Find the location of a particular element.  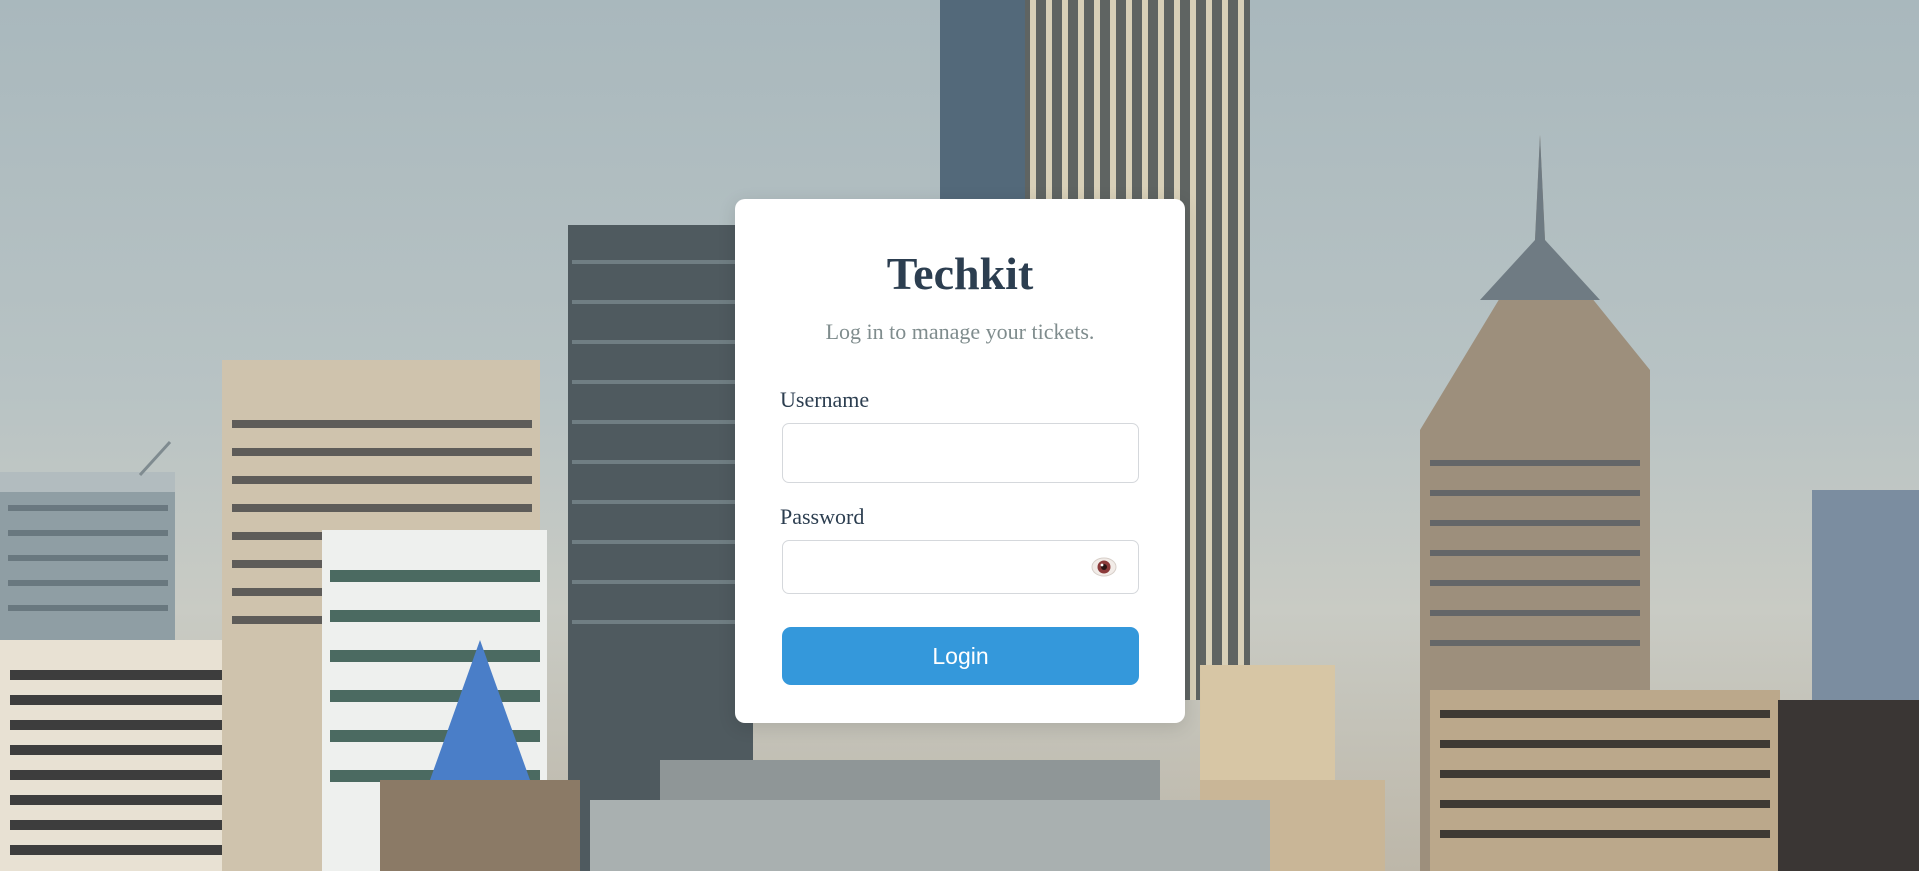

password-input is located at coordinates (960, 567).